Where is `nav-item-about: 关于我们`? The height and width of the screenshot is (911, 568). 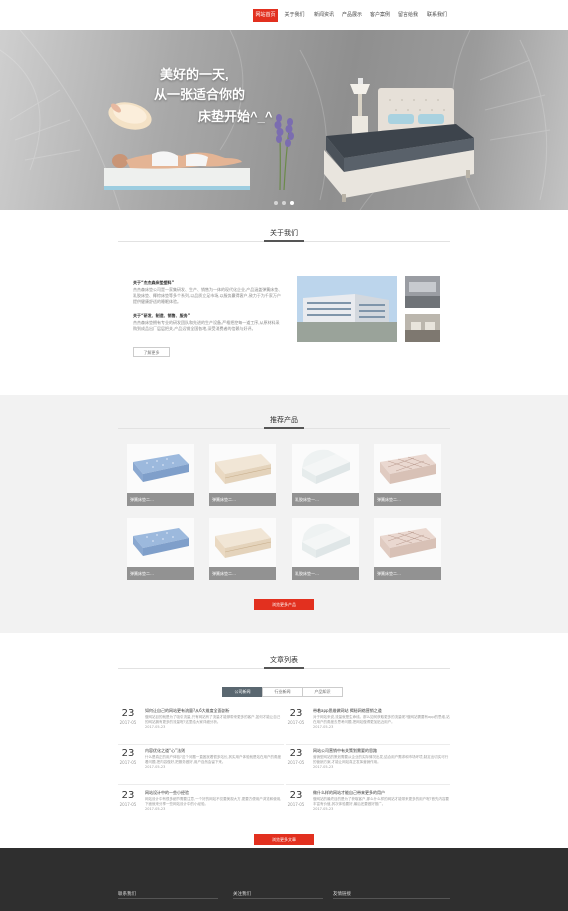 nav-item-about: 关于我们 is located at coordinates (294, 15).